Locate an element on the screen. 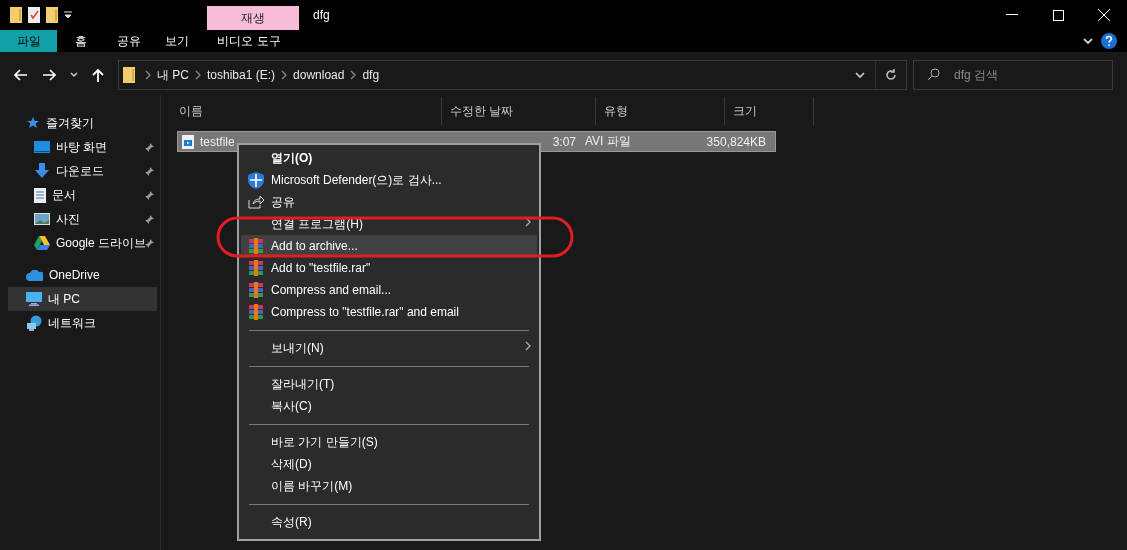 Image resolution: width=1127 pixels, height=550 pixels. sidebar-item: 바탕 화면 is located at coordinates (82, 147).